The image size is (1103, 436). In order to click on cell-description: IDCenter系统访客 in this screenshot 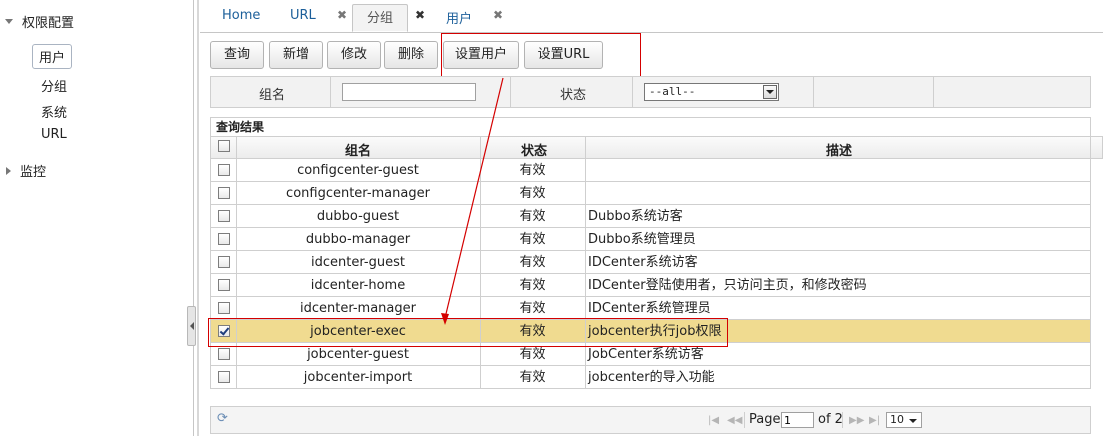, I will do `click(643, 262)`.